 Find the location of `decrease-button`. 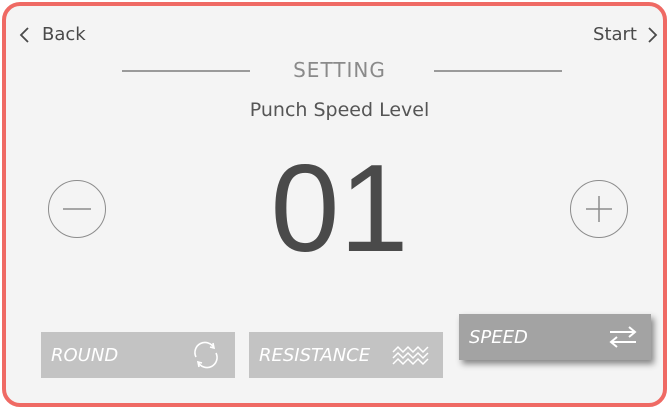

decrease-button is located at coordinates (77, 209).